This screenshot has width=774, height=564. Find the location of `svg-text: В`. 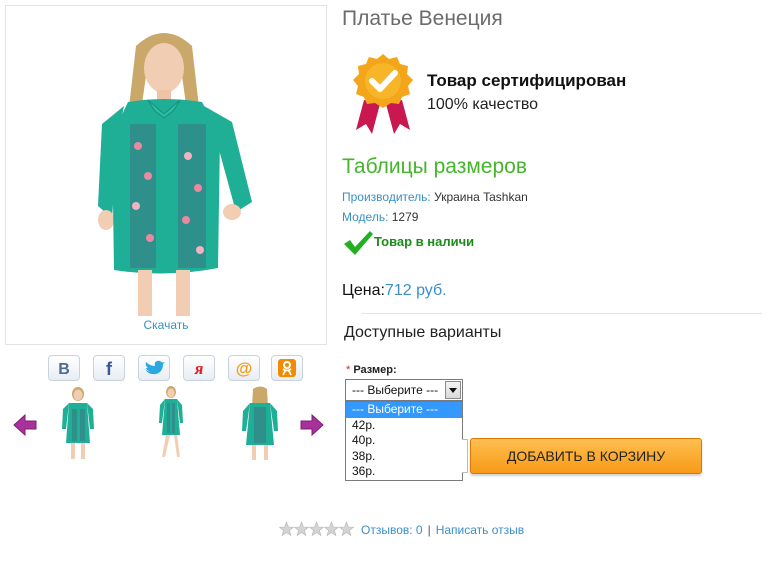

svg-text: В is located at coordinates (64, 369).